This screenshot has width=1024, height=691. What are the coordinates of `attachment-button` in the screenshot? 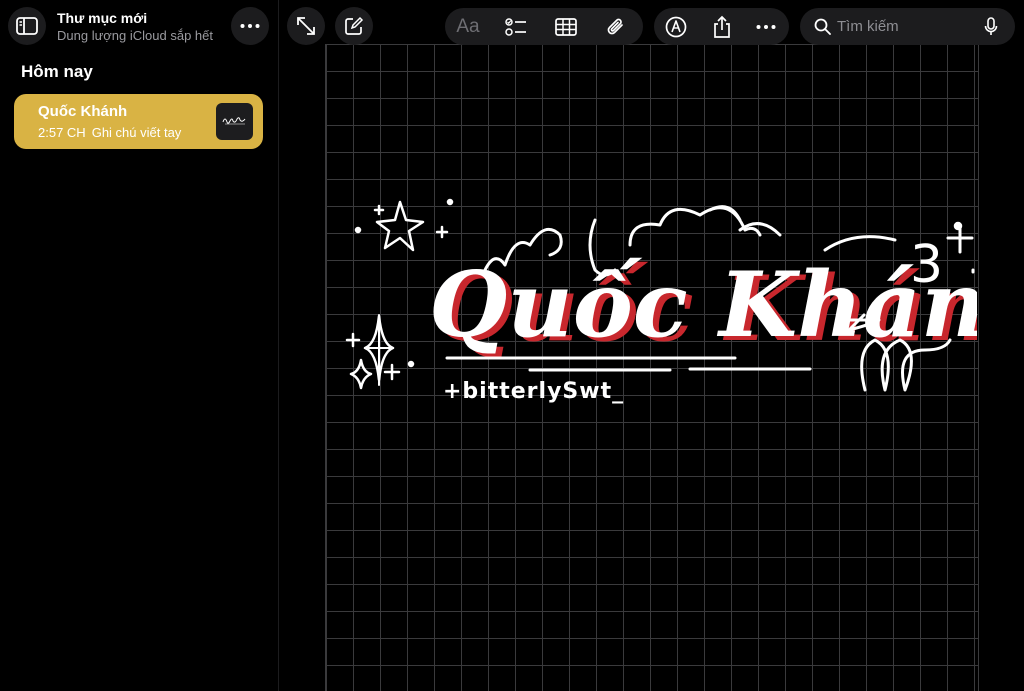 It's located at (616, 27).